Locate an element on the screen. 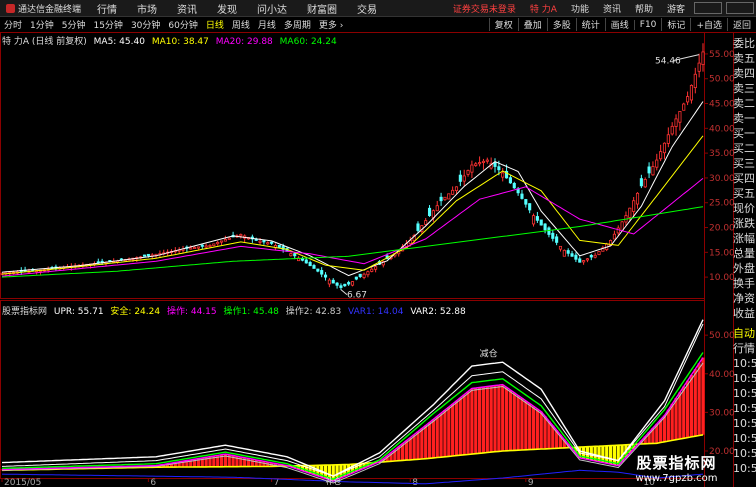 This screenshot has height=487, width=756. legend-upr: UPR: 55.71 is located at coordinates (78, 312).